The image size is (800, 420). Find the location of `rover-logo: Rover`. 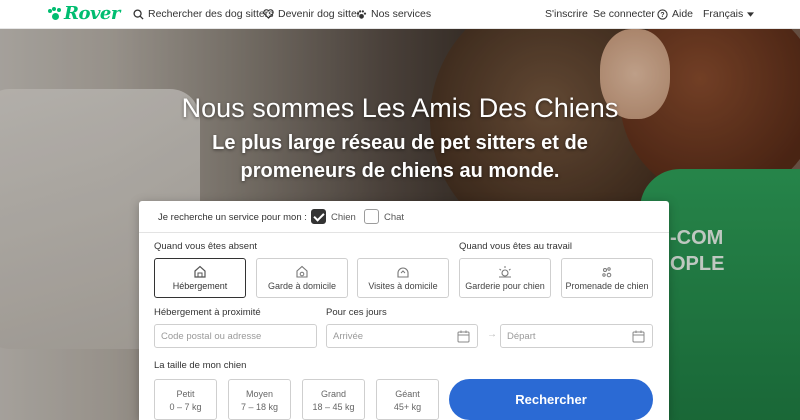

rover-logo: Rover is located at coordinates (84, 13).